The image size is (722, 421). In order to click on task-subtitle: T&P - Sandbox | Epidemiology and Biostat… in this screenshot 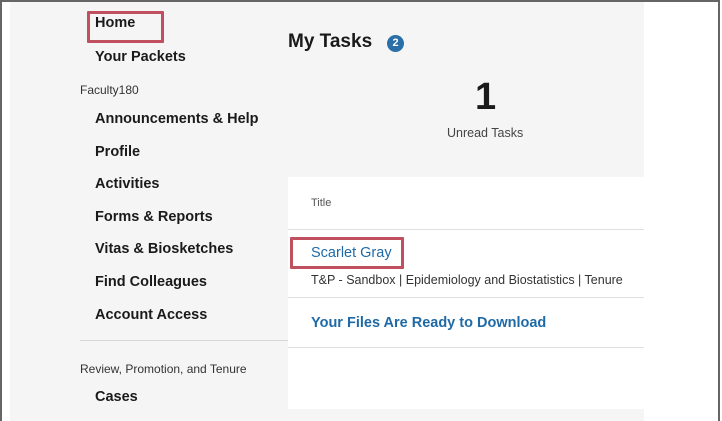, I will do `click(467, 280)`.